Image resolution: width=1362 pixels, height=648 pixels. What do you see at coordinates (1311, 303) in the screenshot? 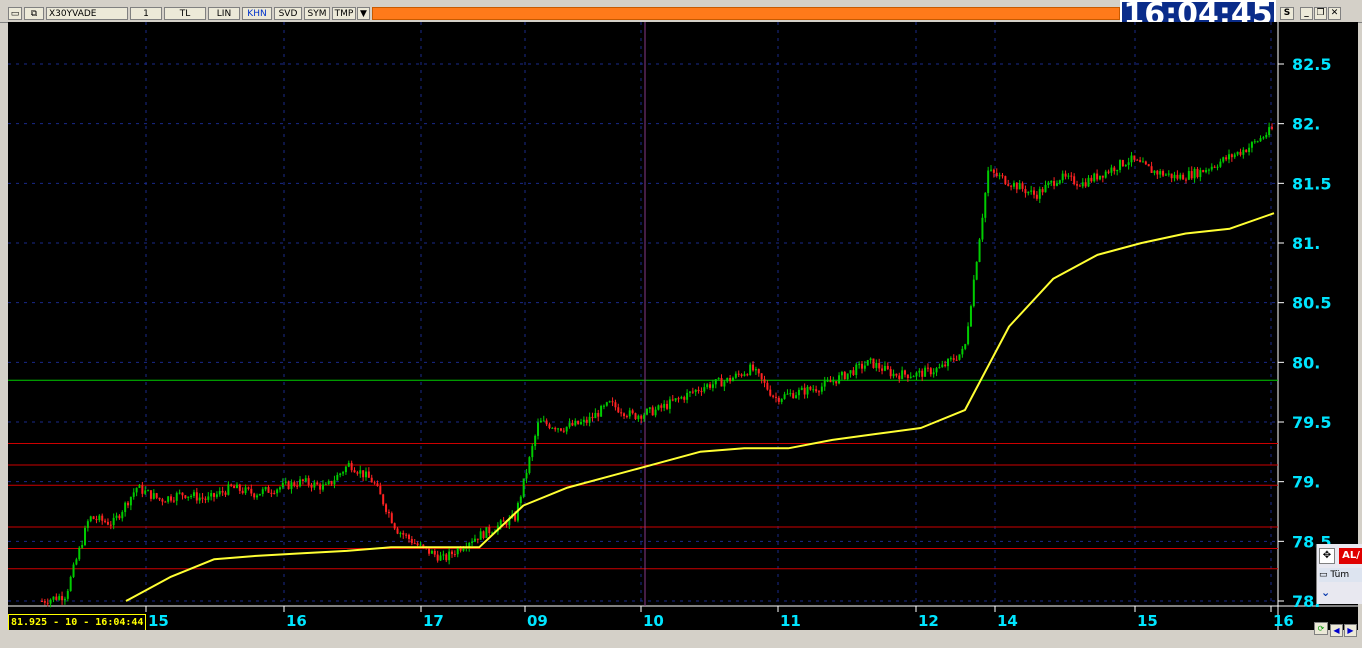
I see `price-tick-label: 80.5` at bounding box center [1311, 303].